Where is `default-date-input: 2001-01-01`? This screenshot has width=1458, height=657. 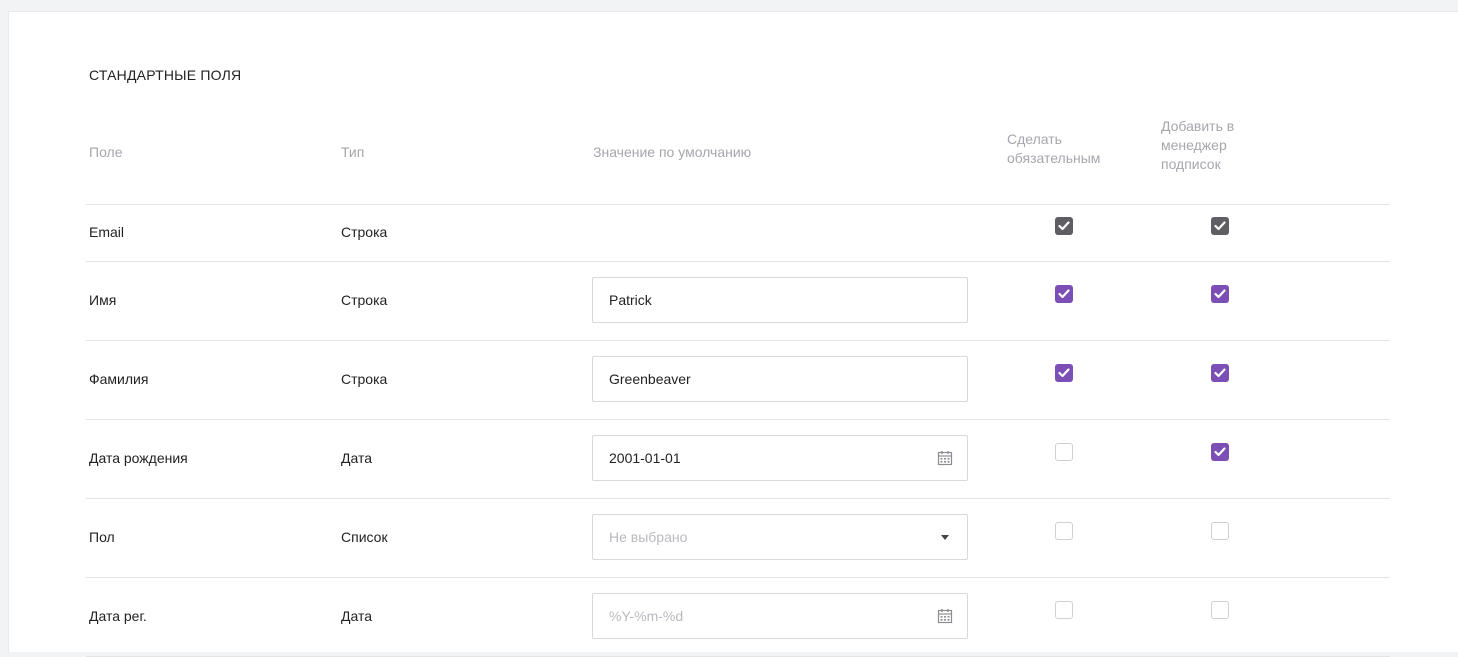
default-date-input: 2001-01-01 is located at coordinates (780, 458).